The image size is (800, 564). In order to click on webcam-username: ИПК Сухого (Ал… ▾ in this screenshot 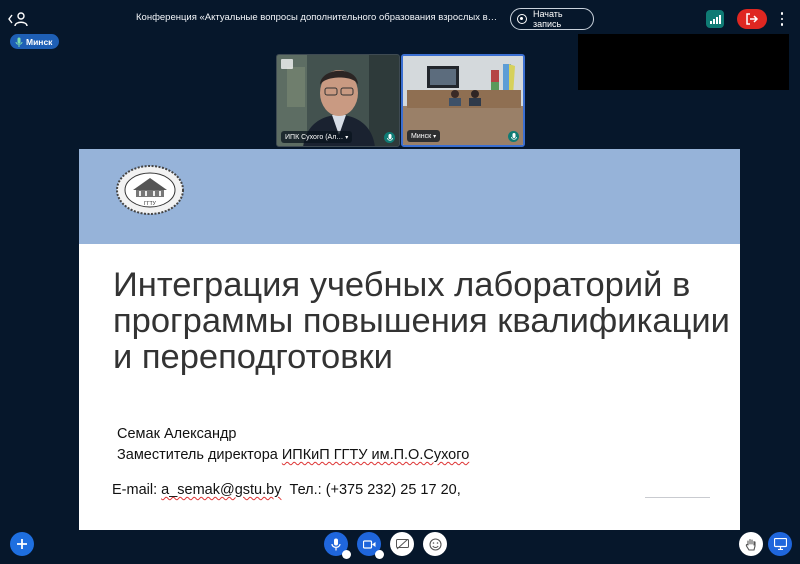, I will do `click(317, 137)`.